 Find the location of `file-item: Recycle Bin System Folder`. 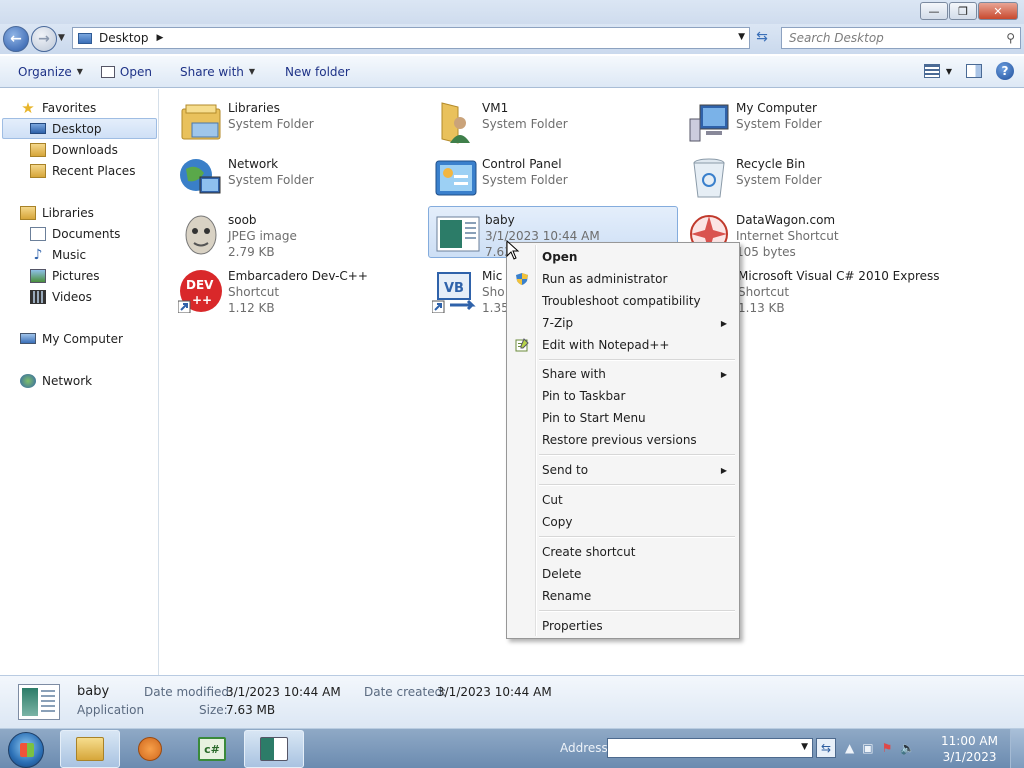

file-item: Recycle Bin System Folder is located at coordinates (805, 177).